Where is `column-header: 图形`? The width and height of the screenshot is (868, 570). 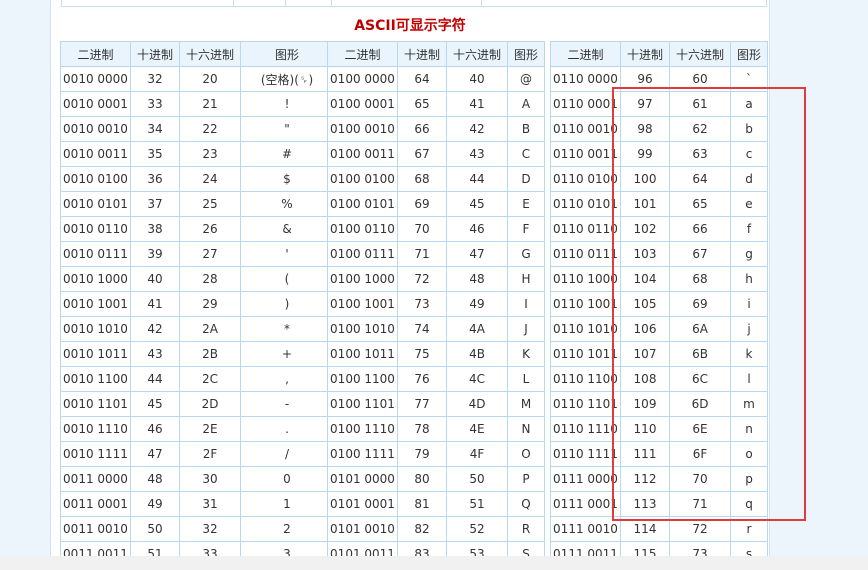
column-header: 图形 is located at coordinates (526, 54).